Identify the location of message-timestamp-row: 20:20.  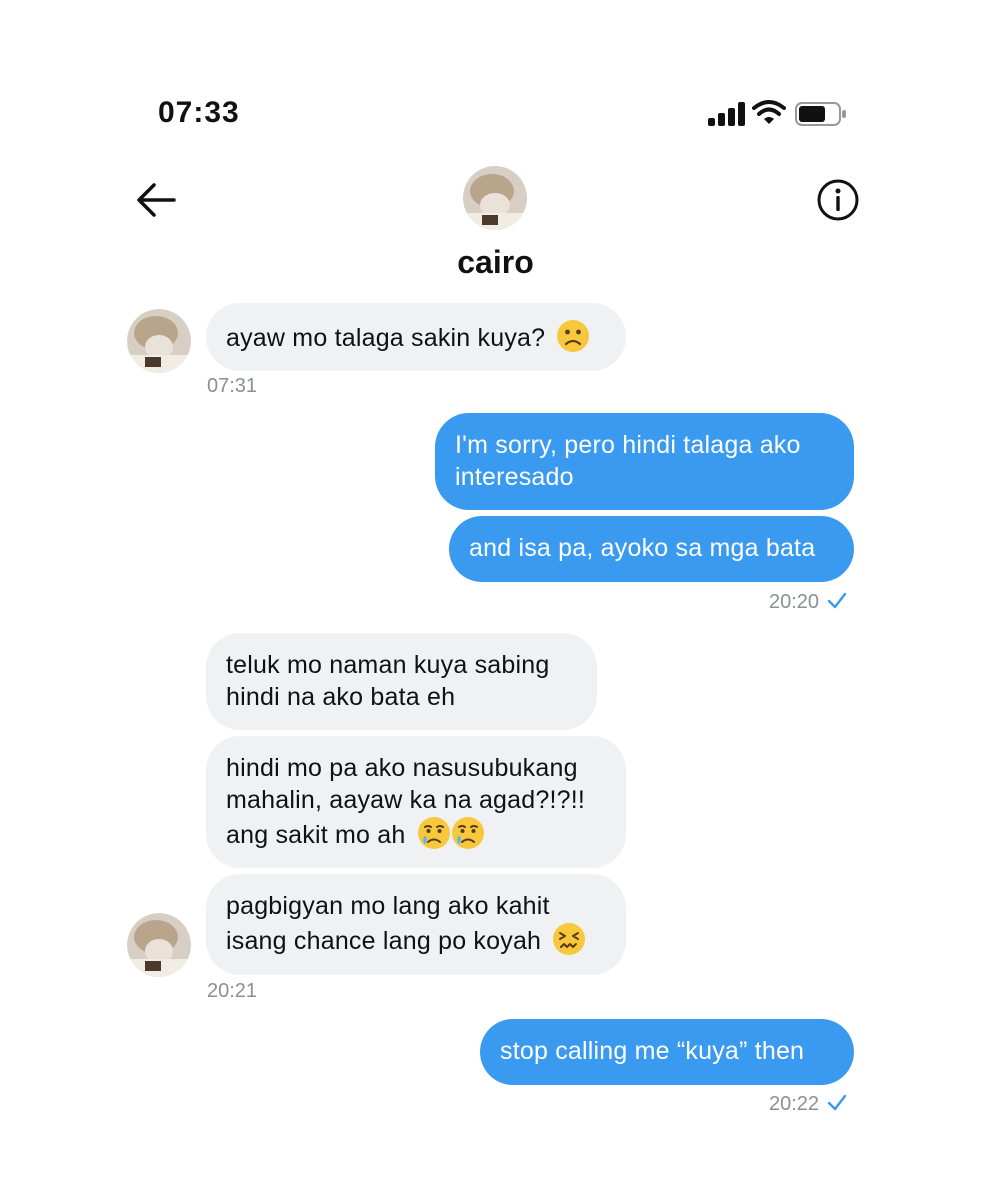
(808, 602).